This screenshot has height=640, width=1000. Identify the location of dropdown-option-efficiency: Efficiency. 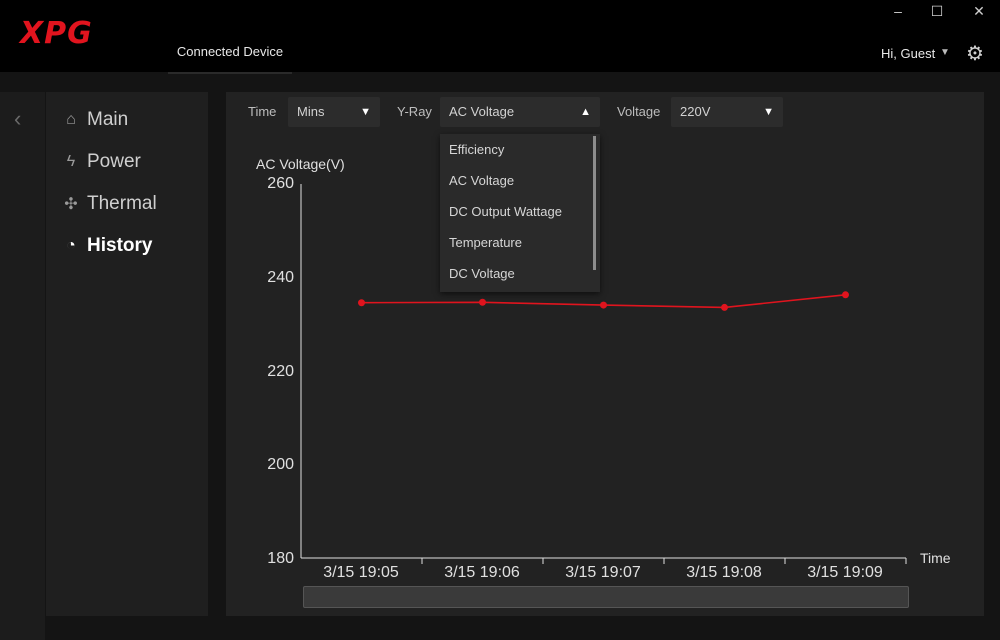
(476, 149).